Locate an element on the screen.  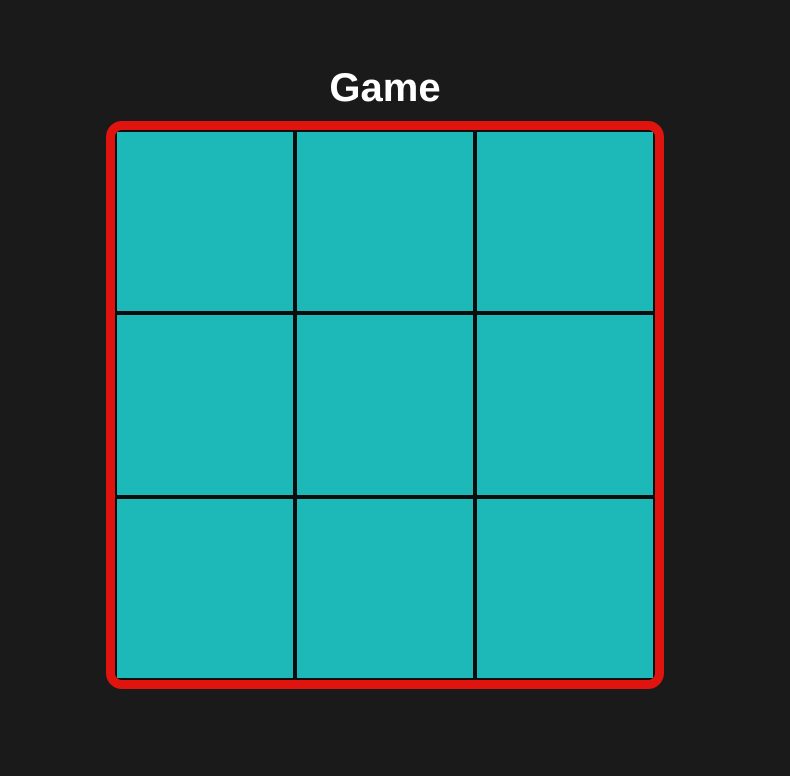
game-title: Game is located at coordinates (385, 88).